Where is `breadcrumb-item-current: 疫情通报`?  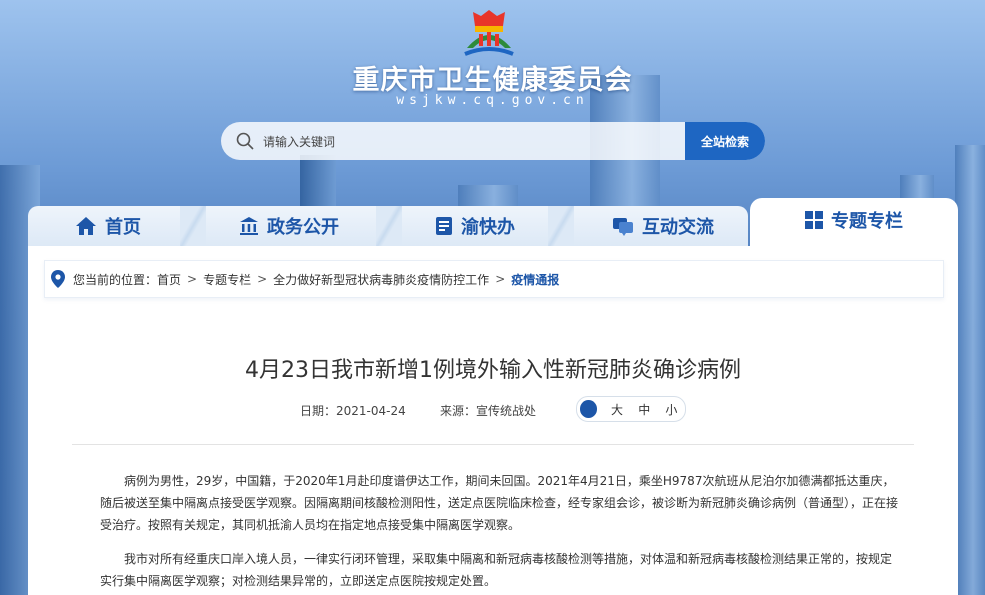 breadcrumb-item-current: 疫情通报 is located at coordinates (535, 279).